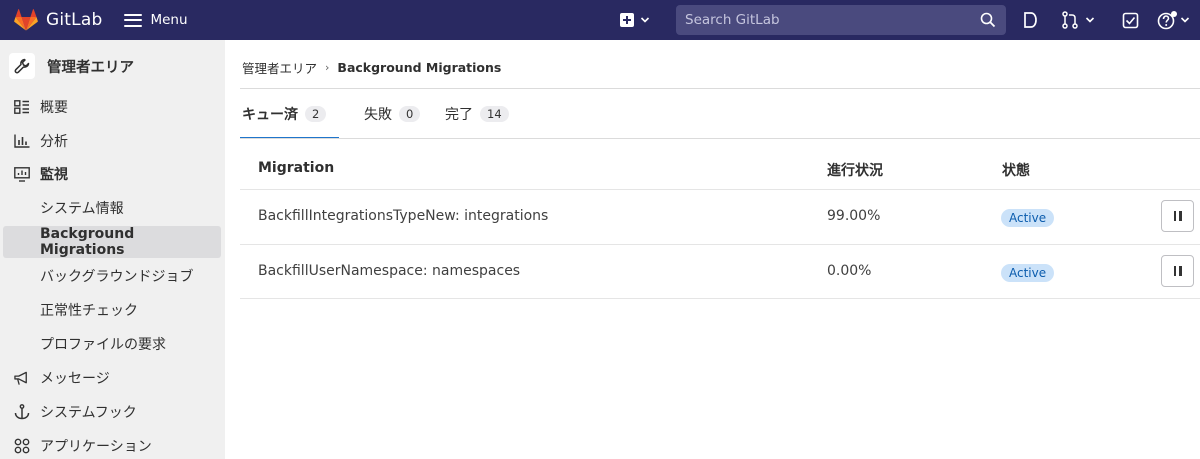  Describe the element at coordinates (855, 171) in the screenshot. I see `column-header-progress: 進行状況` at that location.